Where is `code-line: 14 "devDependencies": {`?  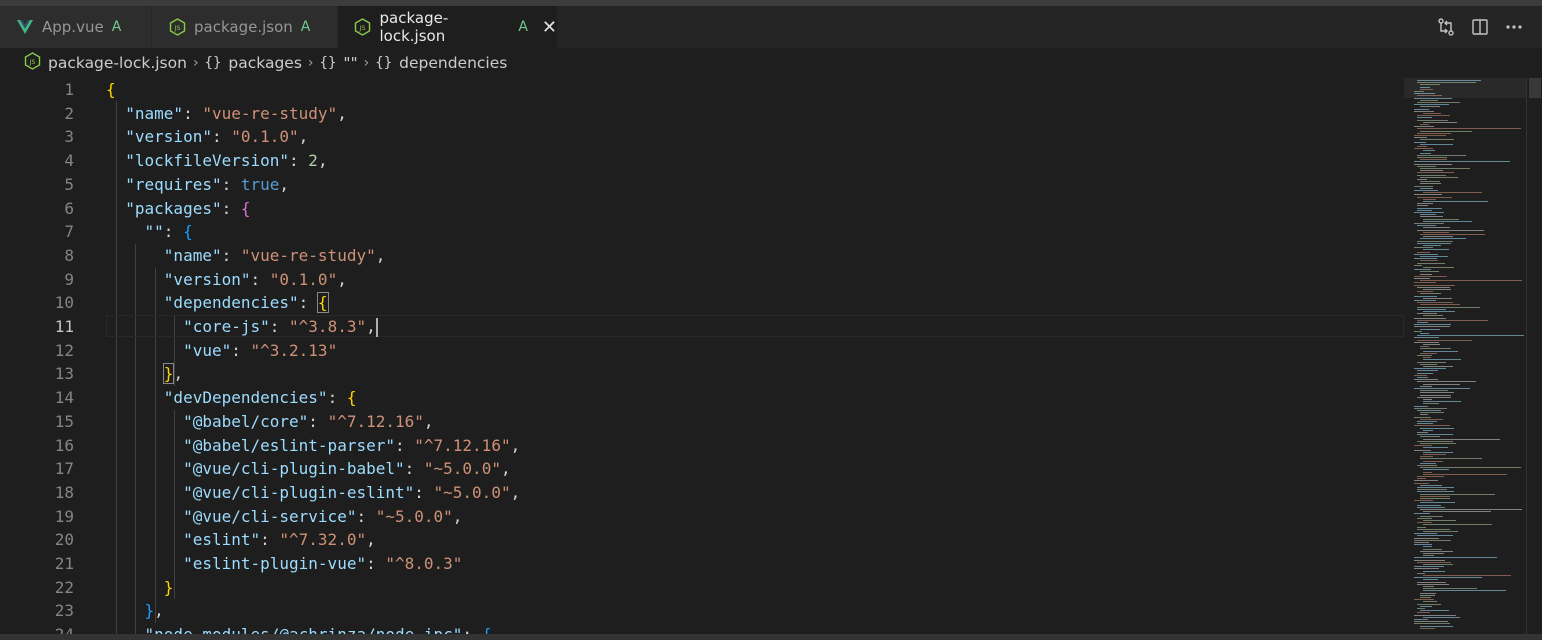 code-line: 14 "devDependencies": { is located at coordinates (702, 398).